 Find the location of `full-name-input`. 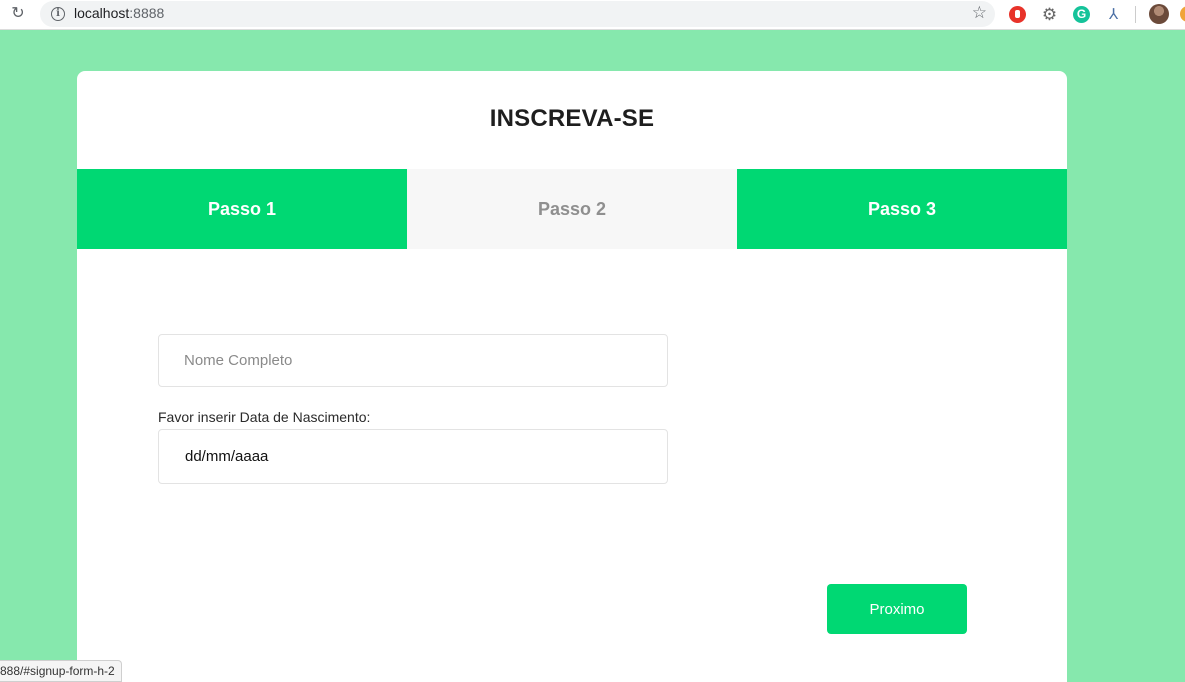

full-name-input is located at coordinates (413, 360).